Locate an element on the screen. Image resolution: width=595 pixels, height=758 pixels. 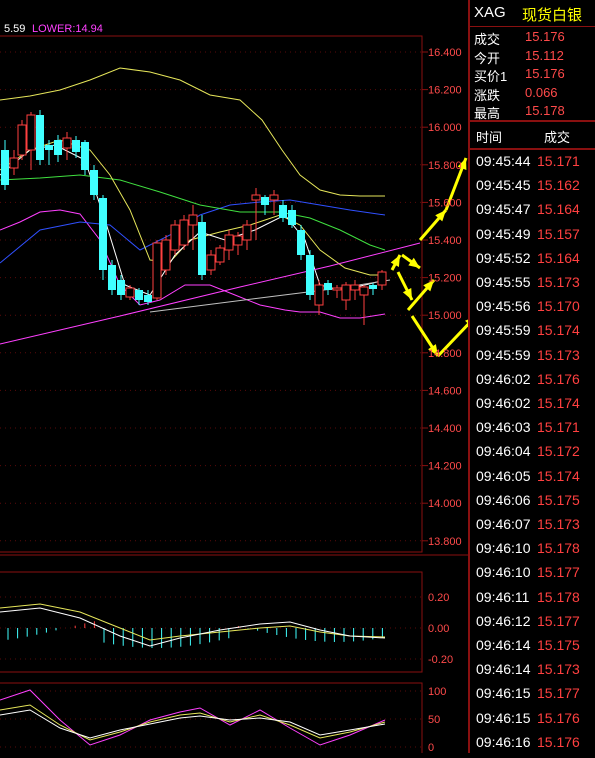
price-axis-label: 14.200 is located at coordinates (445, 467).